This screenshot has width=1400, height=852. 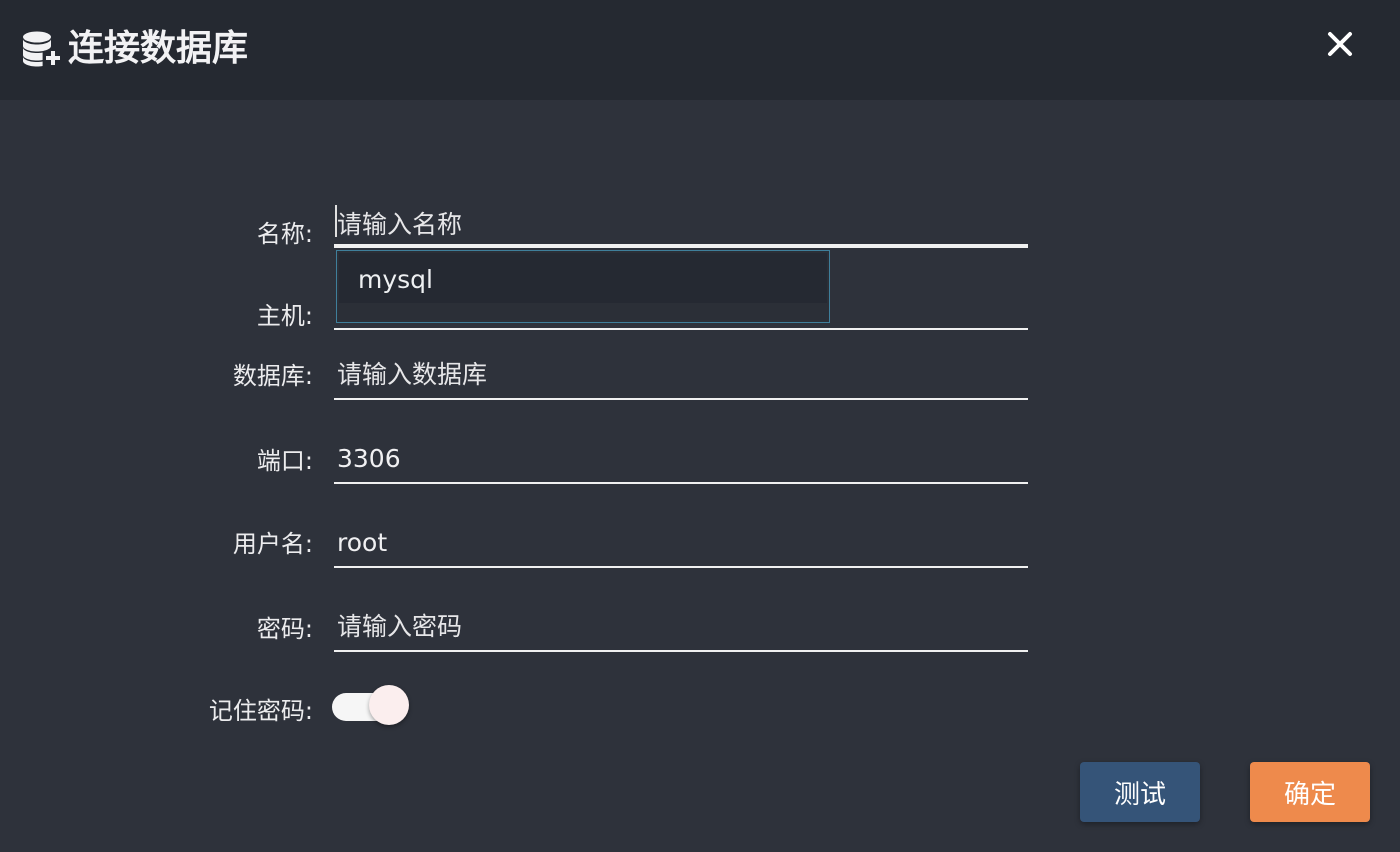 I want to click on name-field-wrapper, so click(x=681, y=226).